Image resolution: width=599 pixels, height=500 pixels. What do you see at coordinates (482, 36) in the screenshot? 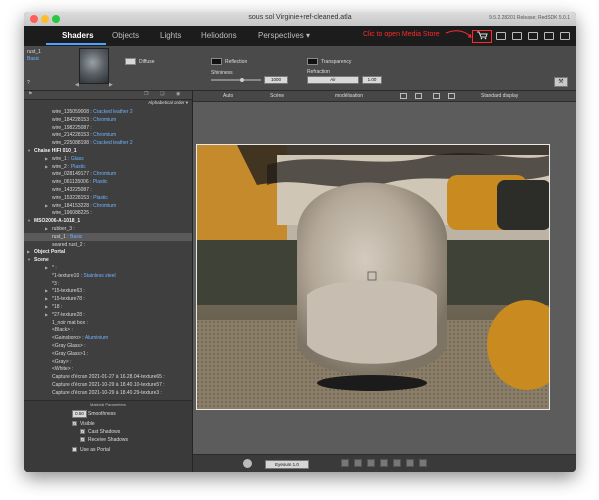
I see `media-store-button` at bounding box center [482, 36].